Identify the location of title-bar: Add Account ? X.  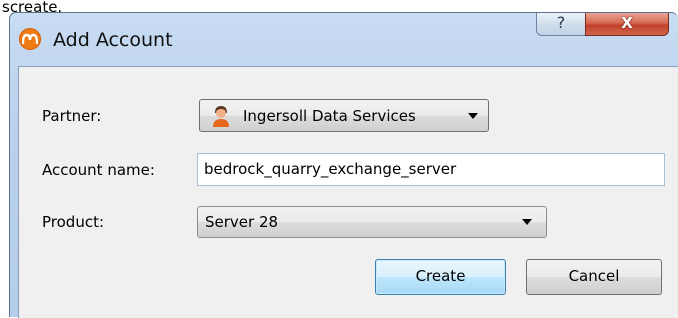
(344, 35).